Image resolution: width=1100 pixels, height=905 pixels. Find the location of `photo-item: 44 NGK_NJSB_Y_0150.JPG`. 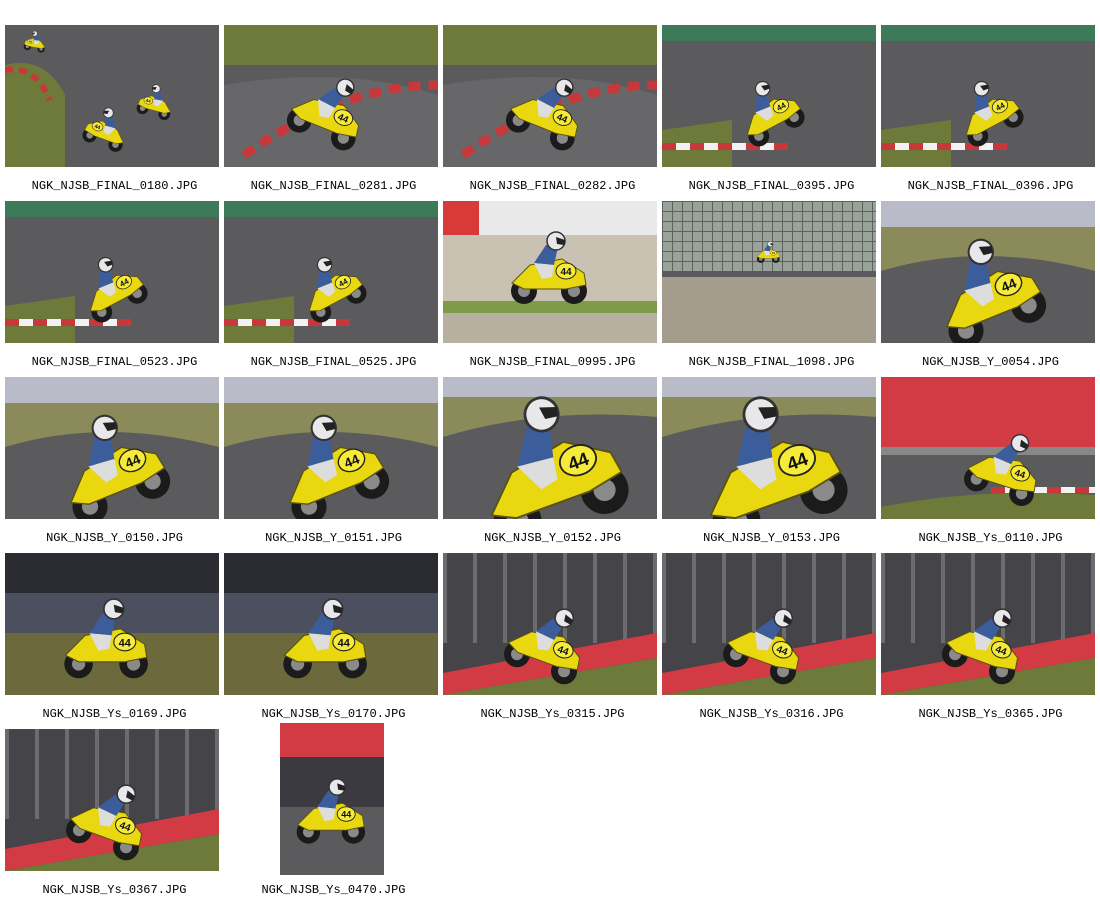

photo-item: 44 NGK_NJSB_Y_0150.JPG is located at coordinates (114, 465).